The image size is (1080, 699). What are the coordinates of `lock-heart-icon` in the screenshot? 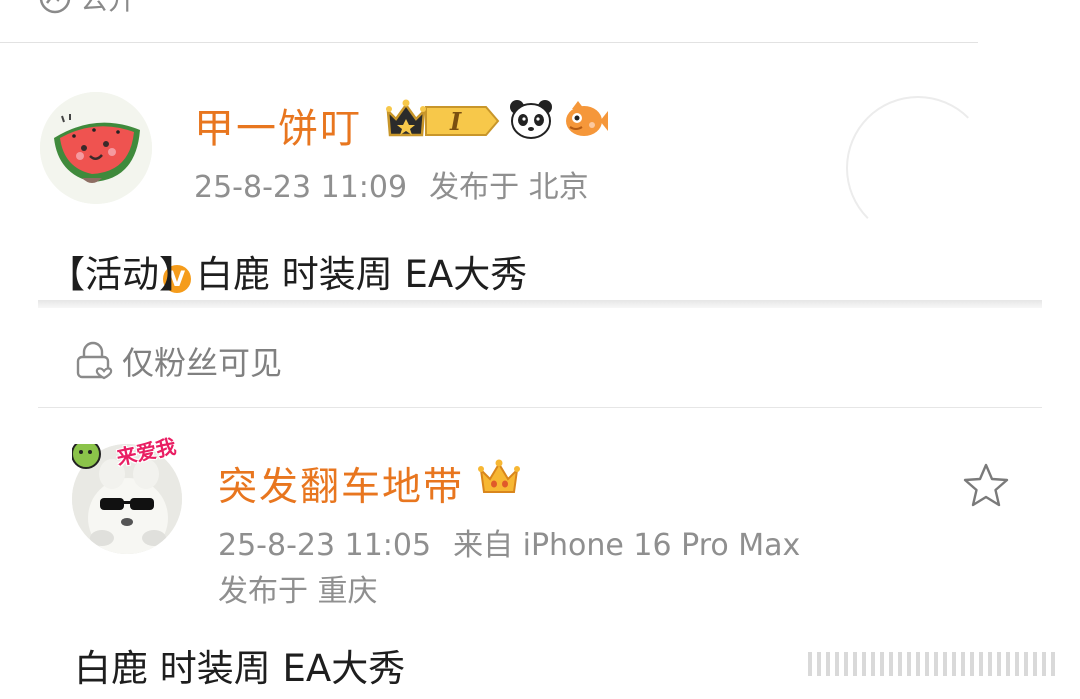 It's located at (94, 360).